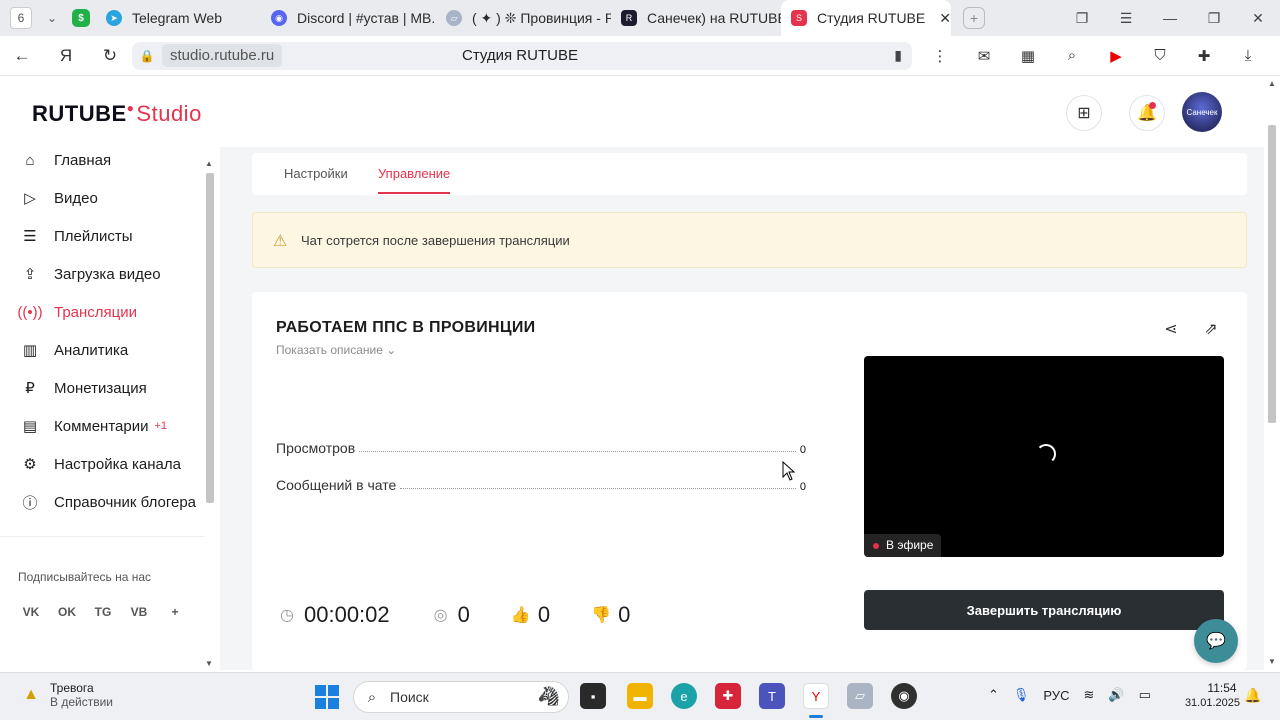  What do you see at coordinates (593, 696) in the screenshot?
I see `task-view-icon: ▪` at bounding box center [593, 696].